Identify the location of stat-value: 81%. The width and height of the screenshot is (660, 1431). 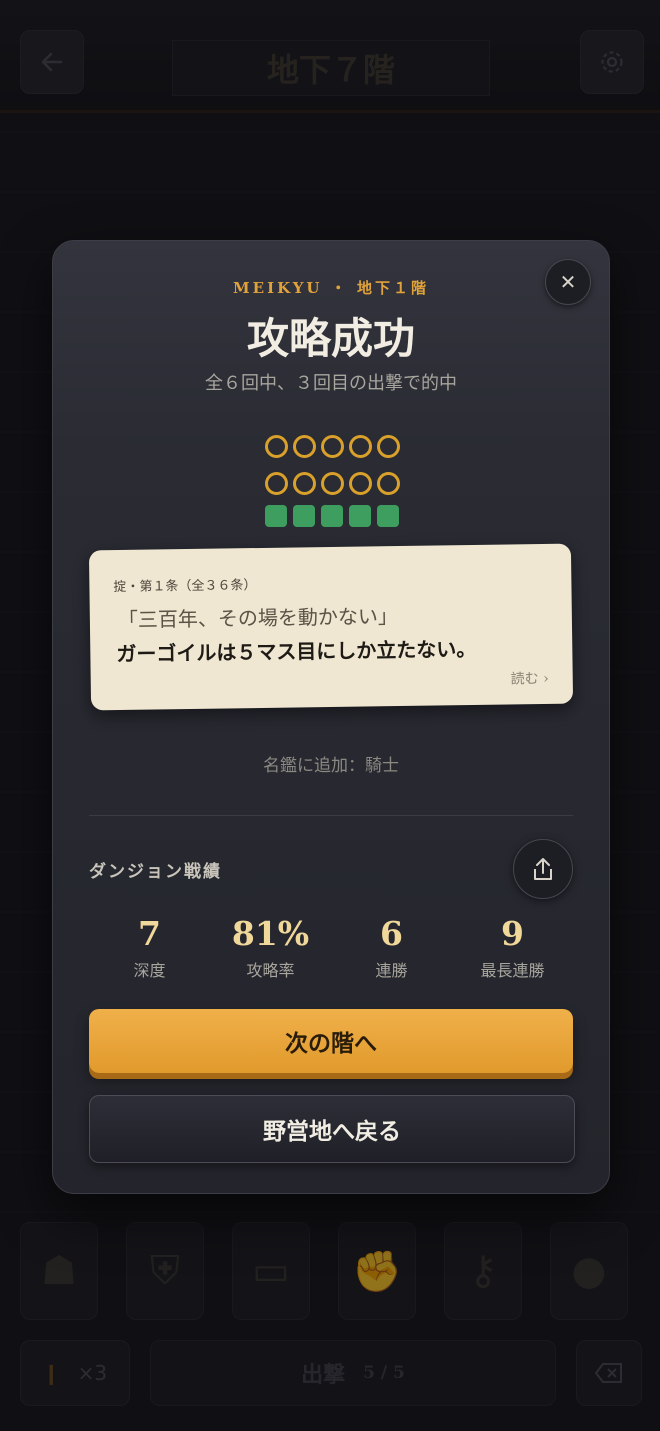
(270, 933).